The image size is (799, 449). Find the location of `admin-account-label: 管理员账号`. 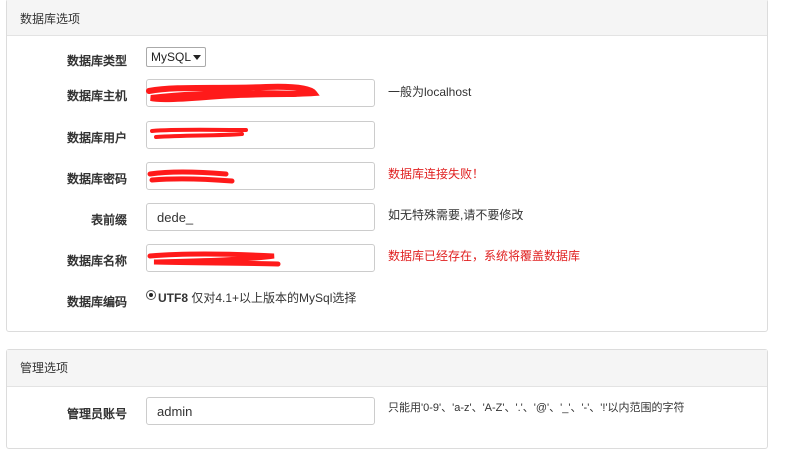

admin-account-label: 管理员账号 is located at coordinates (96, 414).